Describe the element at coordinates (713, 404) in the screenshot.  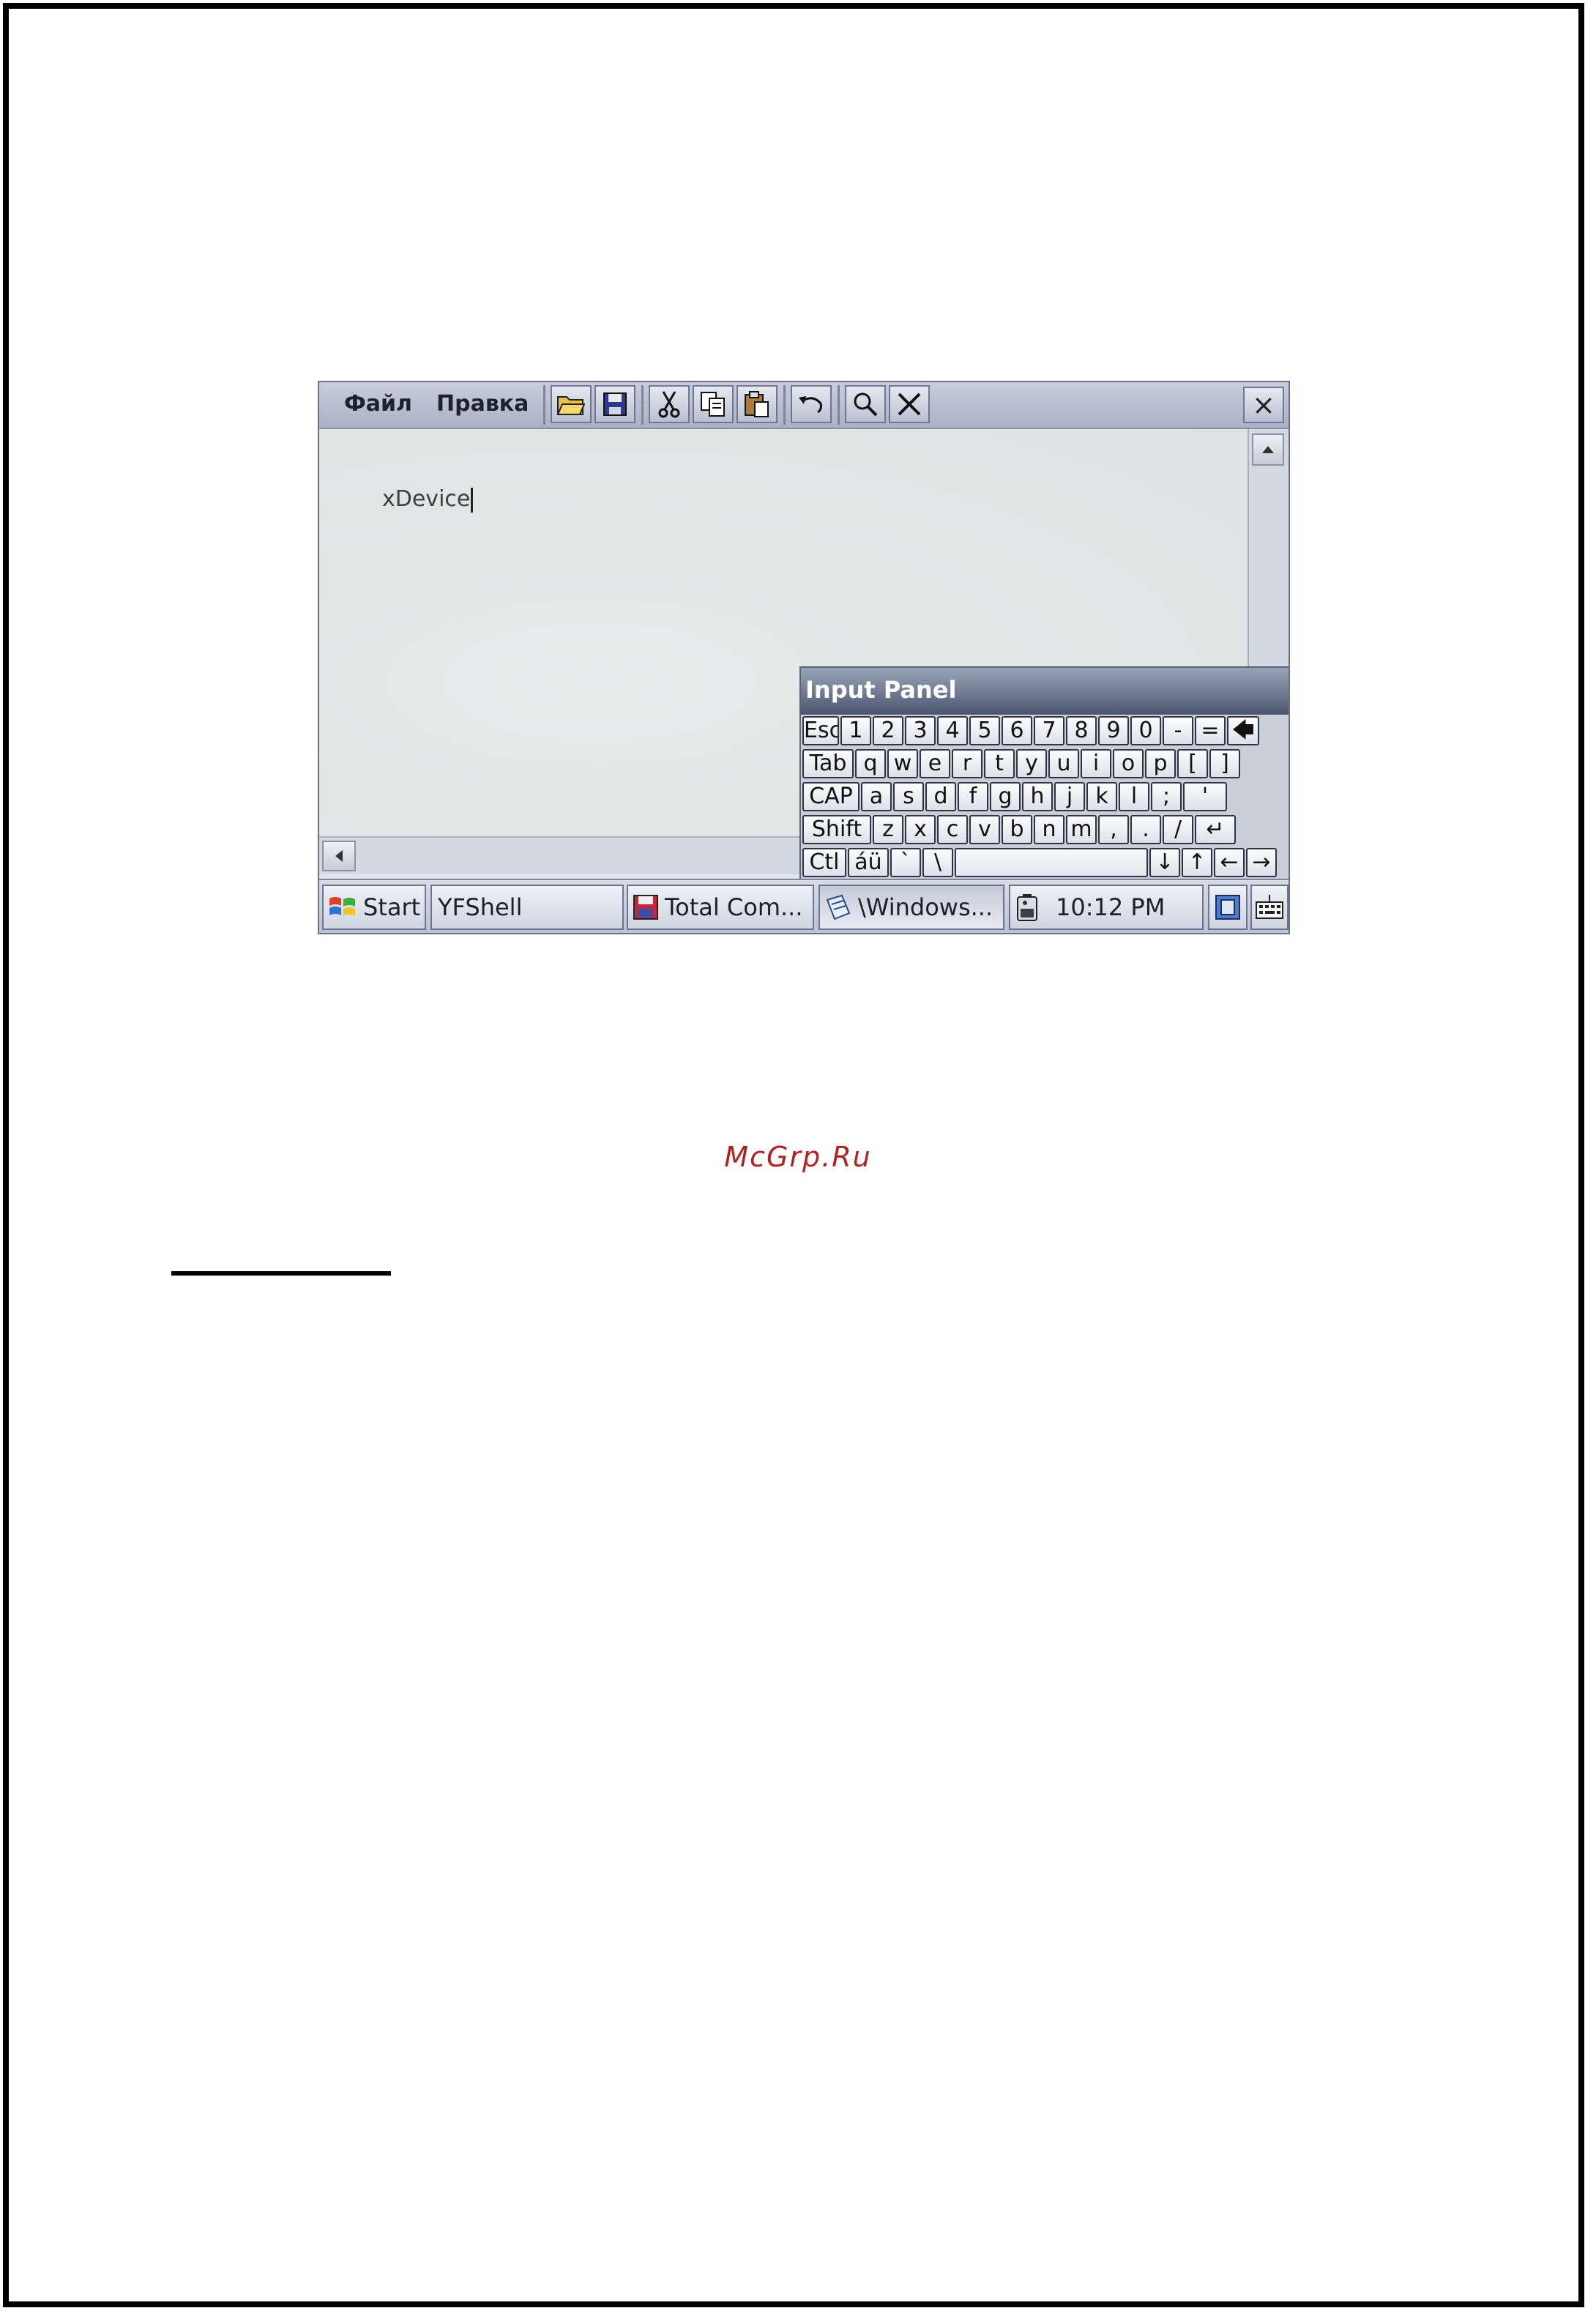
I see `copy-button` at that location.